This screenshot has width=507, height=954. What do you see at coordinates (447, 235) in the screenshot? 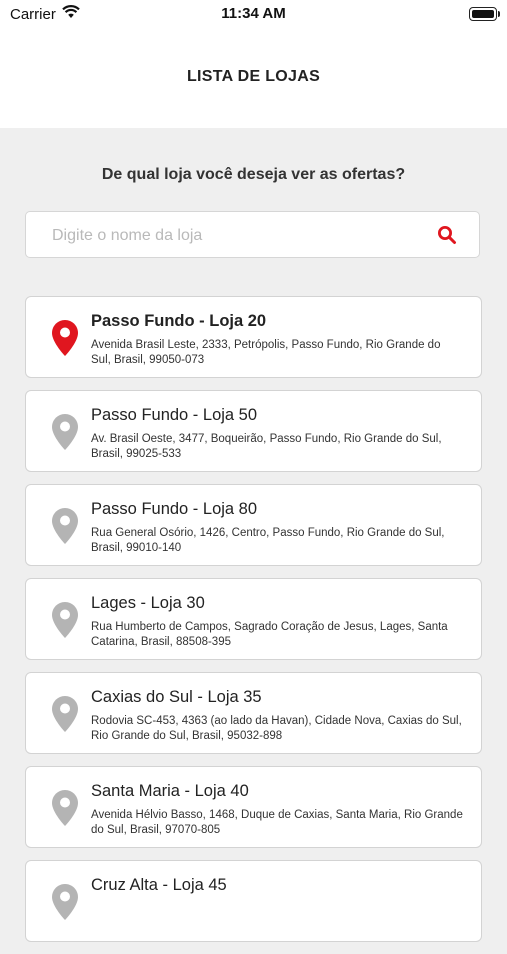
I see `search-icon` at bounding box center [447, 235].